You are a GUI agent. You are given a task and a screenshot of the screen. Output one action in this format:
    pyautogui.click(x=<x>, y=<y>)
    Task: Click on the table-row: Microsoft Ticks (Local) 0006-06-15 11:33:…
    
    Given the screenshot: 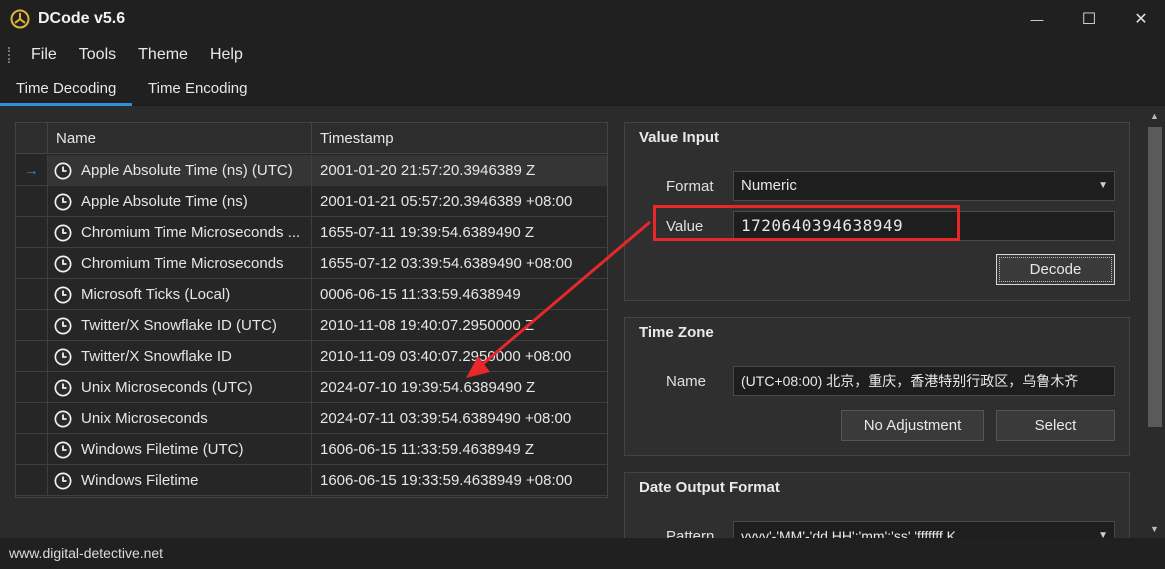 What is the action you would take?
    pyautogui.click(x=311, y=294)
    